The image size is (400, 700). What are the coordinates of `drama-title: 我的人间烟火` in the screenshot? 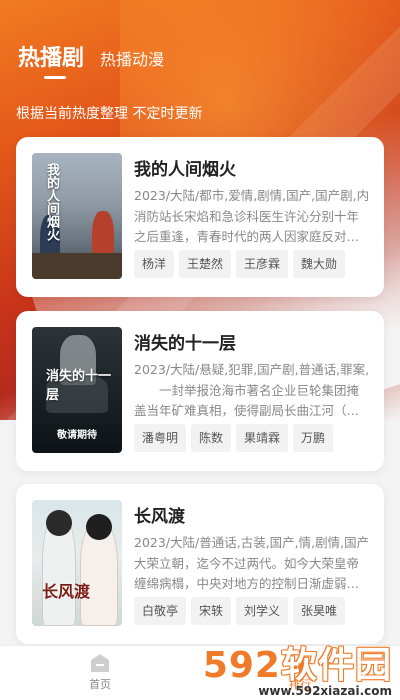 It's located at (185, 170).